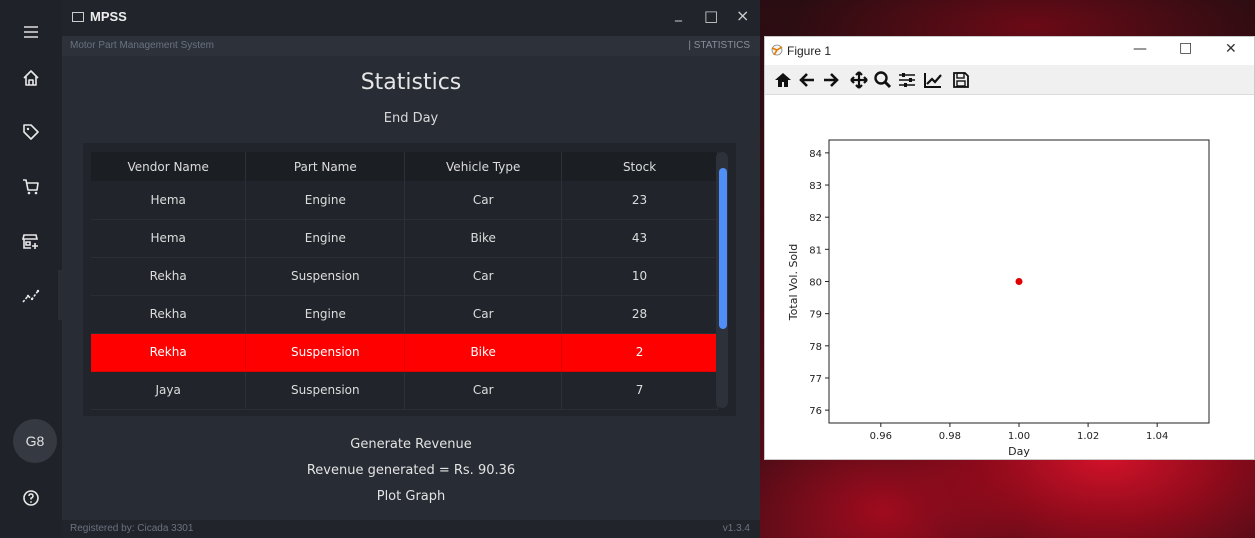  I want to click on sidebar-item-statistics, so click(31, 296).